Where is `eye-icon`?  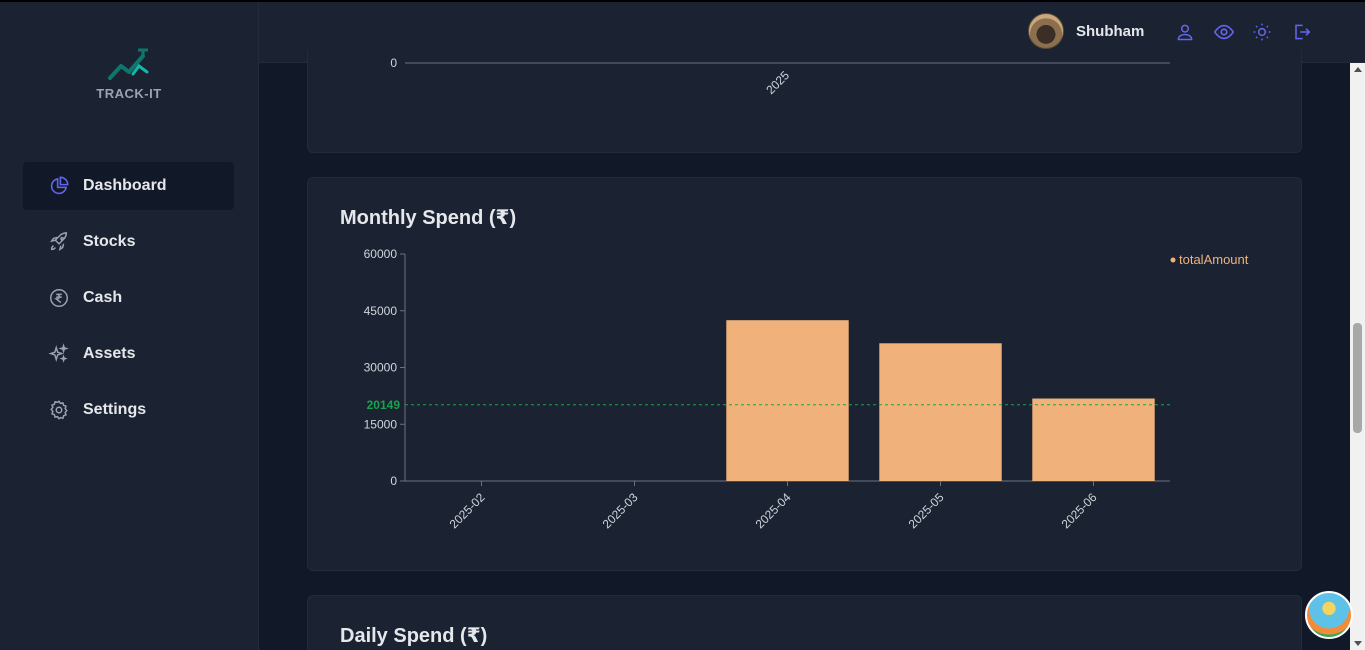 eye-icon is located at coordinates (1224, 32).